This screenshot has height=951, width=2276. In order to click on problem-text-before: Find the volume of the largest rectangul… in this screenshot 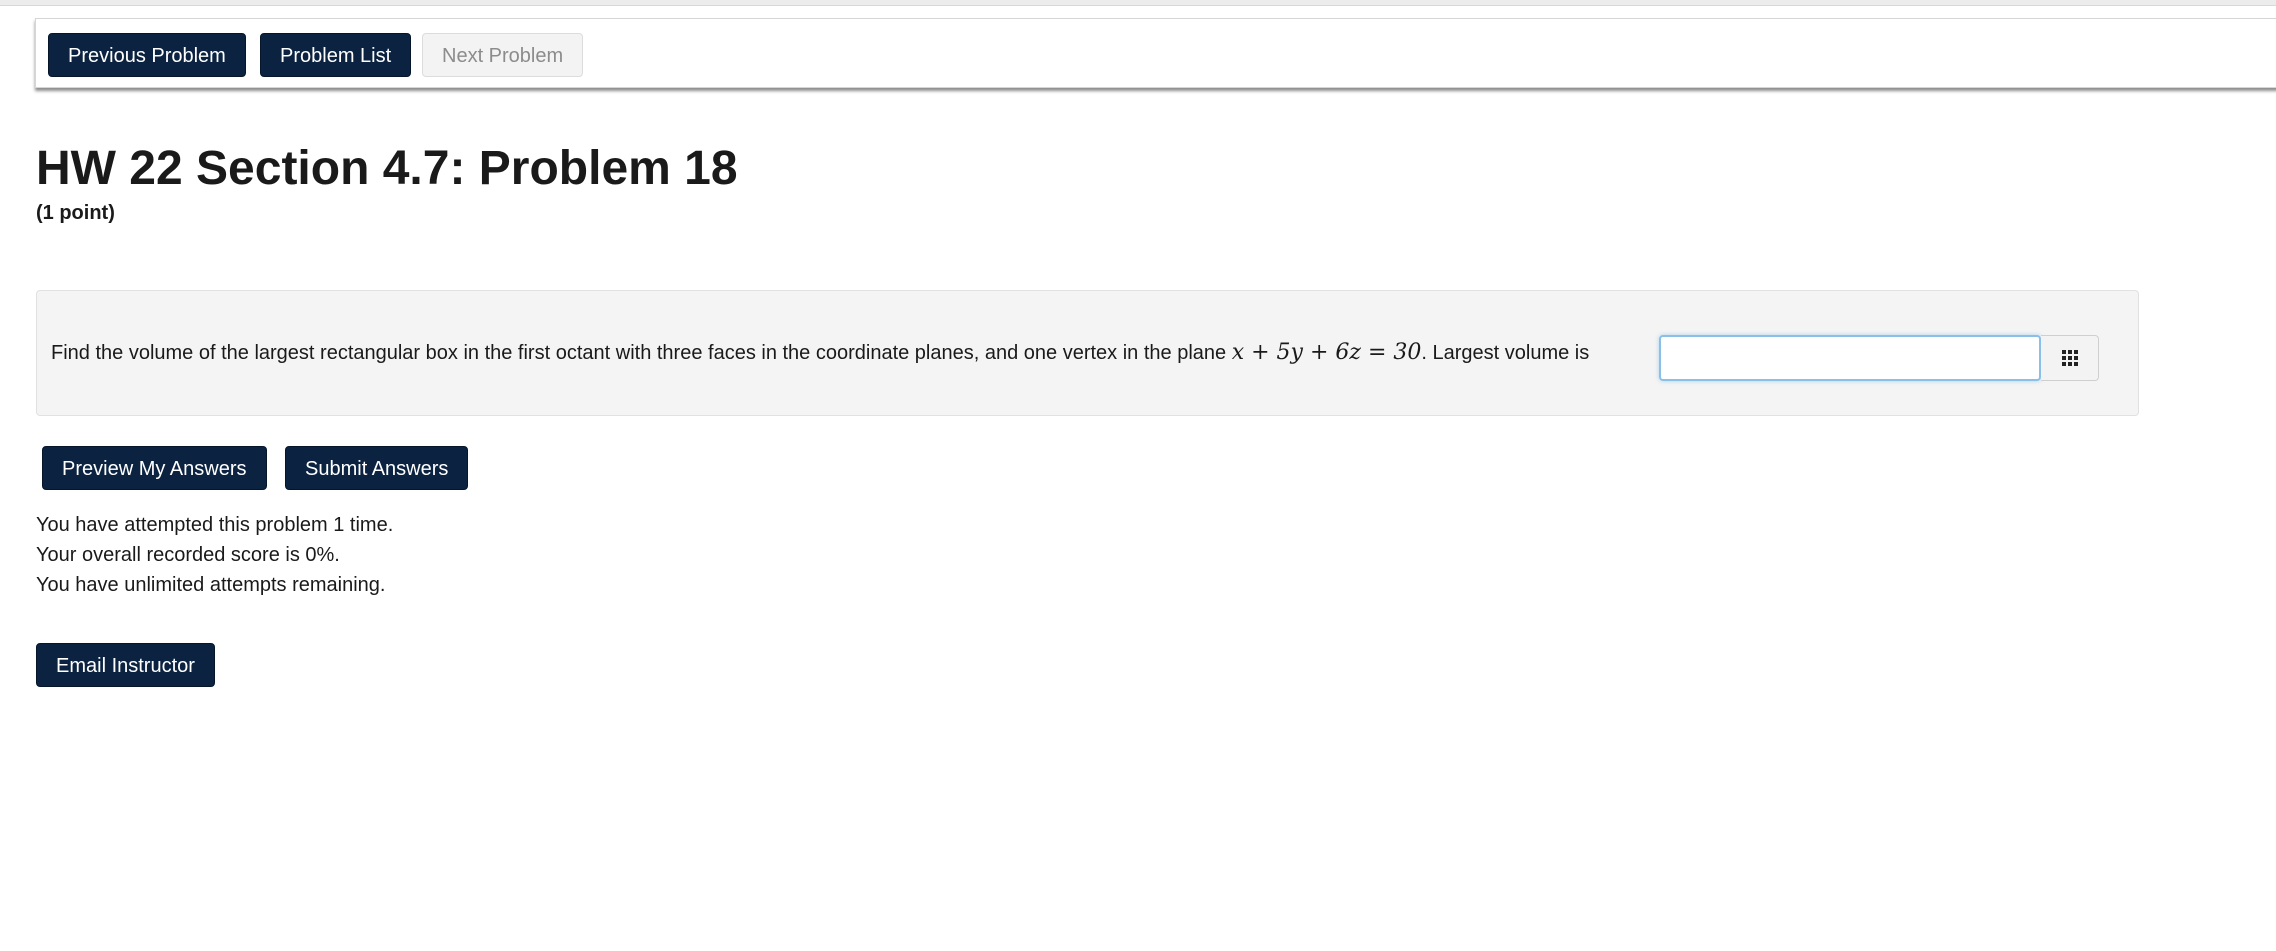, I will do `click(641, 353)`.